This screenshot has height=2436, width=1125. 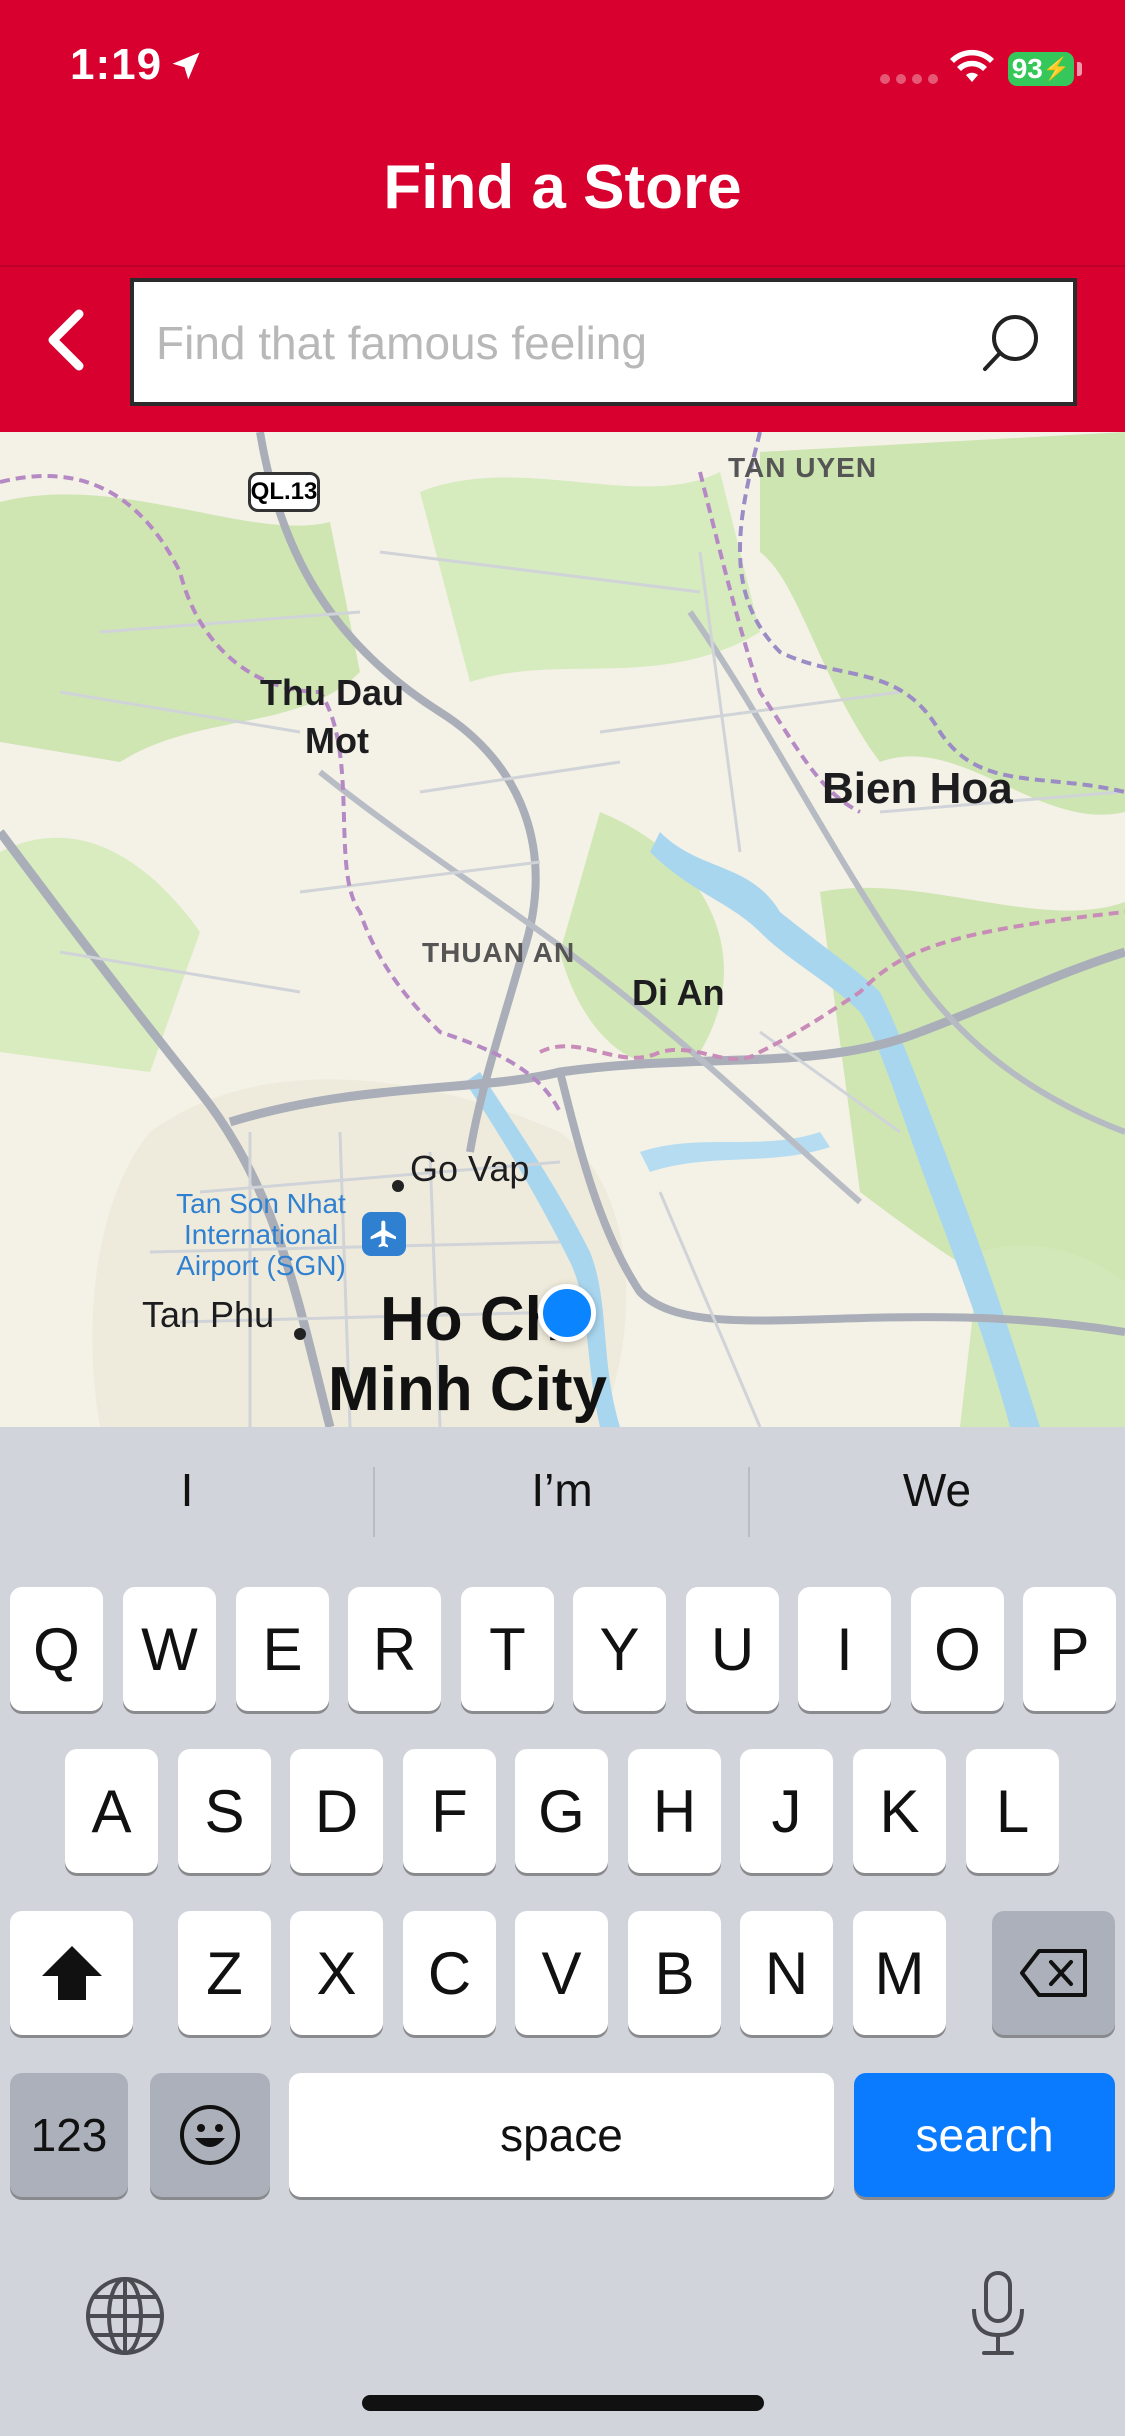 What do you see at coordinates (1069, 1649) in the screenshot?
I see `key-p: P` at bounding box center [1069, 1649].